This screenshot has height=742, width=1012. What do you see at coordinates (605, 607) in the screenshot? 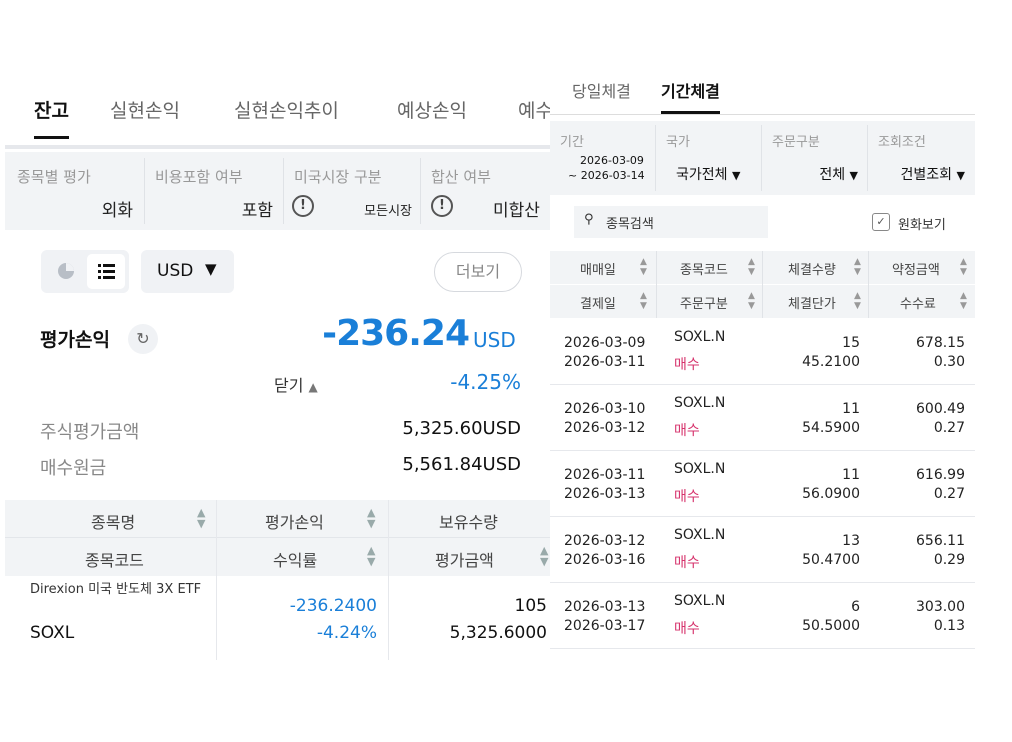
I see `trade-date: 2026-03-13` at bounding box center [605, 607].